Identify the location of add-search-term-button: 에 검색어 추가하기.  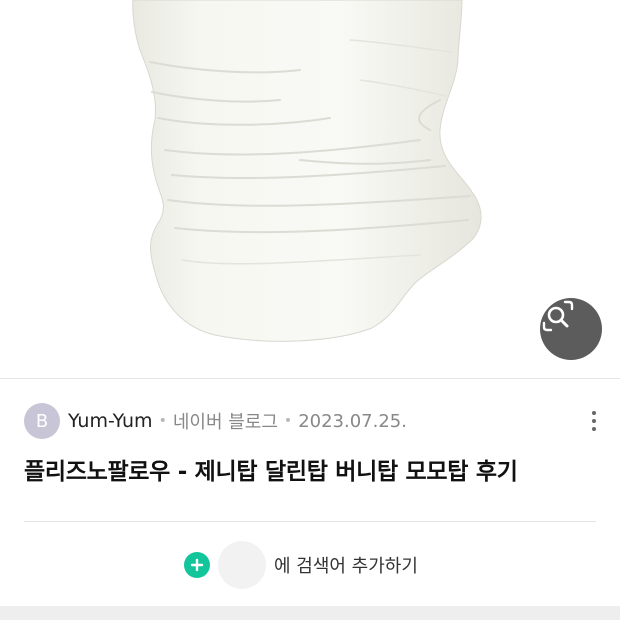
(301, 565).